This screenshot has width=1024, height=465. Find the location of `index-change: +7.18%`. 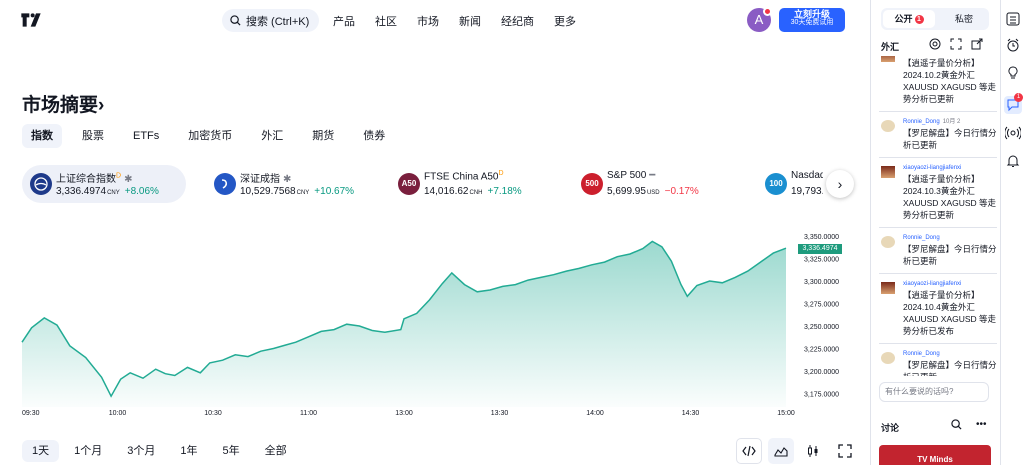

index-change: +7.18% is located at coordinates (504, 191).